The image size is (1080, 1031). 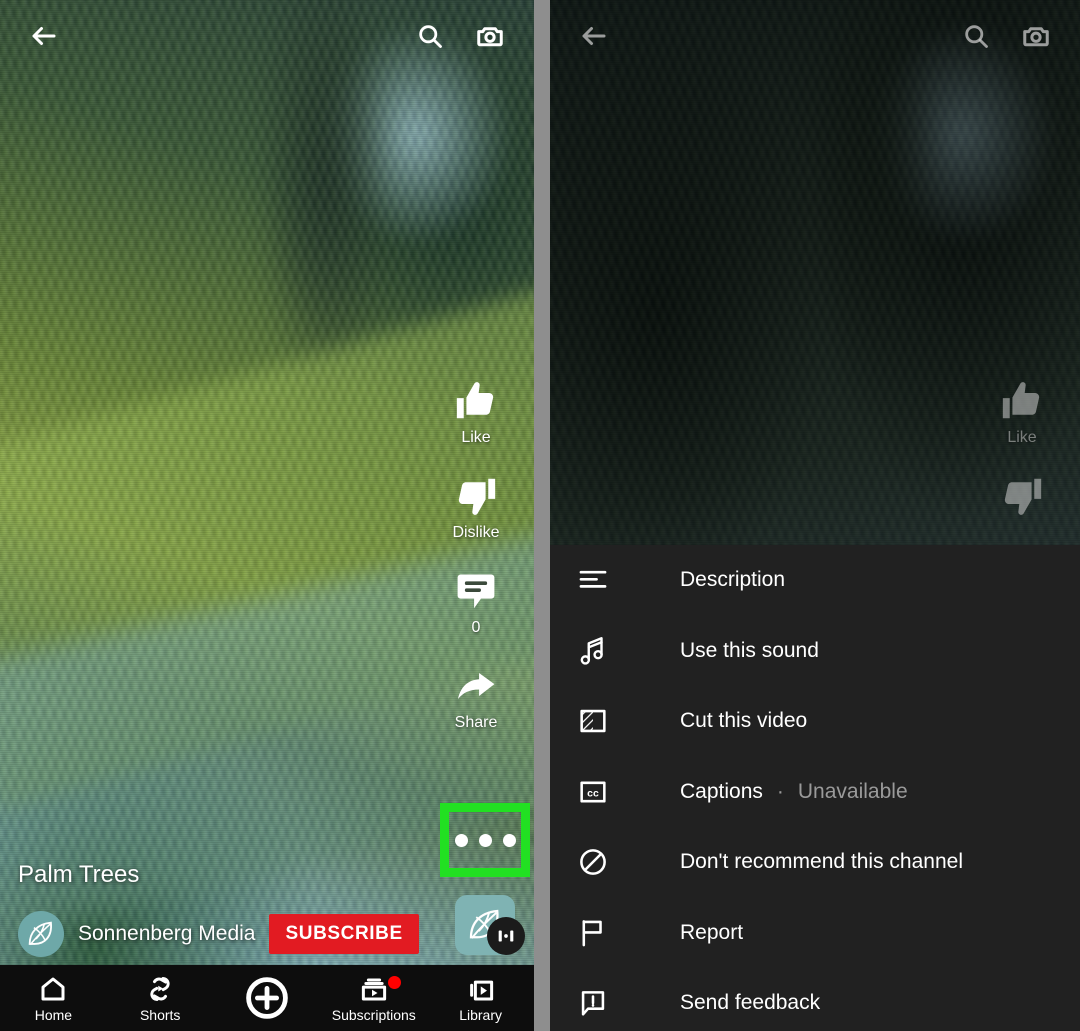 I want to click on create-plus-icon, so click(x=267, y=998).